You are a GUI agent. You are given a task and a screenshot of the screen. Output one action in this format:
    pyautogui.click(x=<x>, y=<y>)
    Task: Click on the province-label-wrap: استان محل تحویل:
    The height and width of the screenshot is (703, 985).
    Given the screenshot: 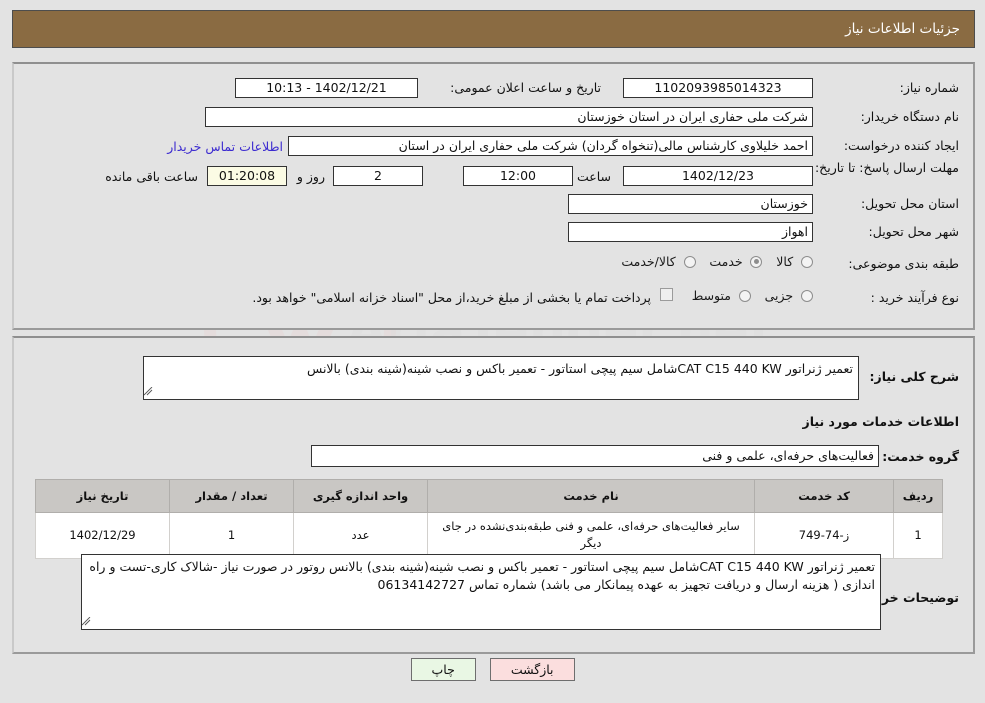 What is the action you would take?
    pyautogui.click(x=910, y=203)
    